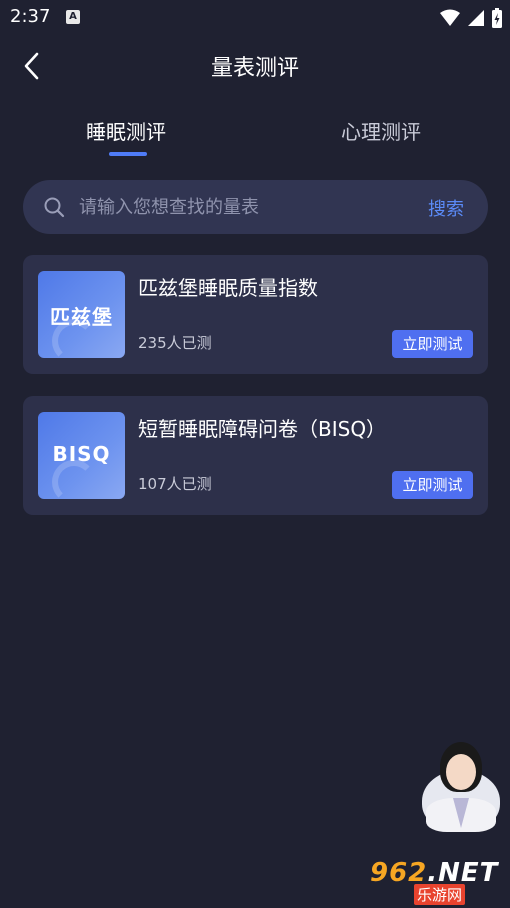  Describe the element at coordinates (440, 894) in the screenshot. I see `watermark-sub-text: 乐游网` at that location.